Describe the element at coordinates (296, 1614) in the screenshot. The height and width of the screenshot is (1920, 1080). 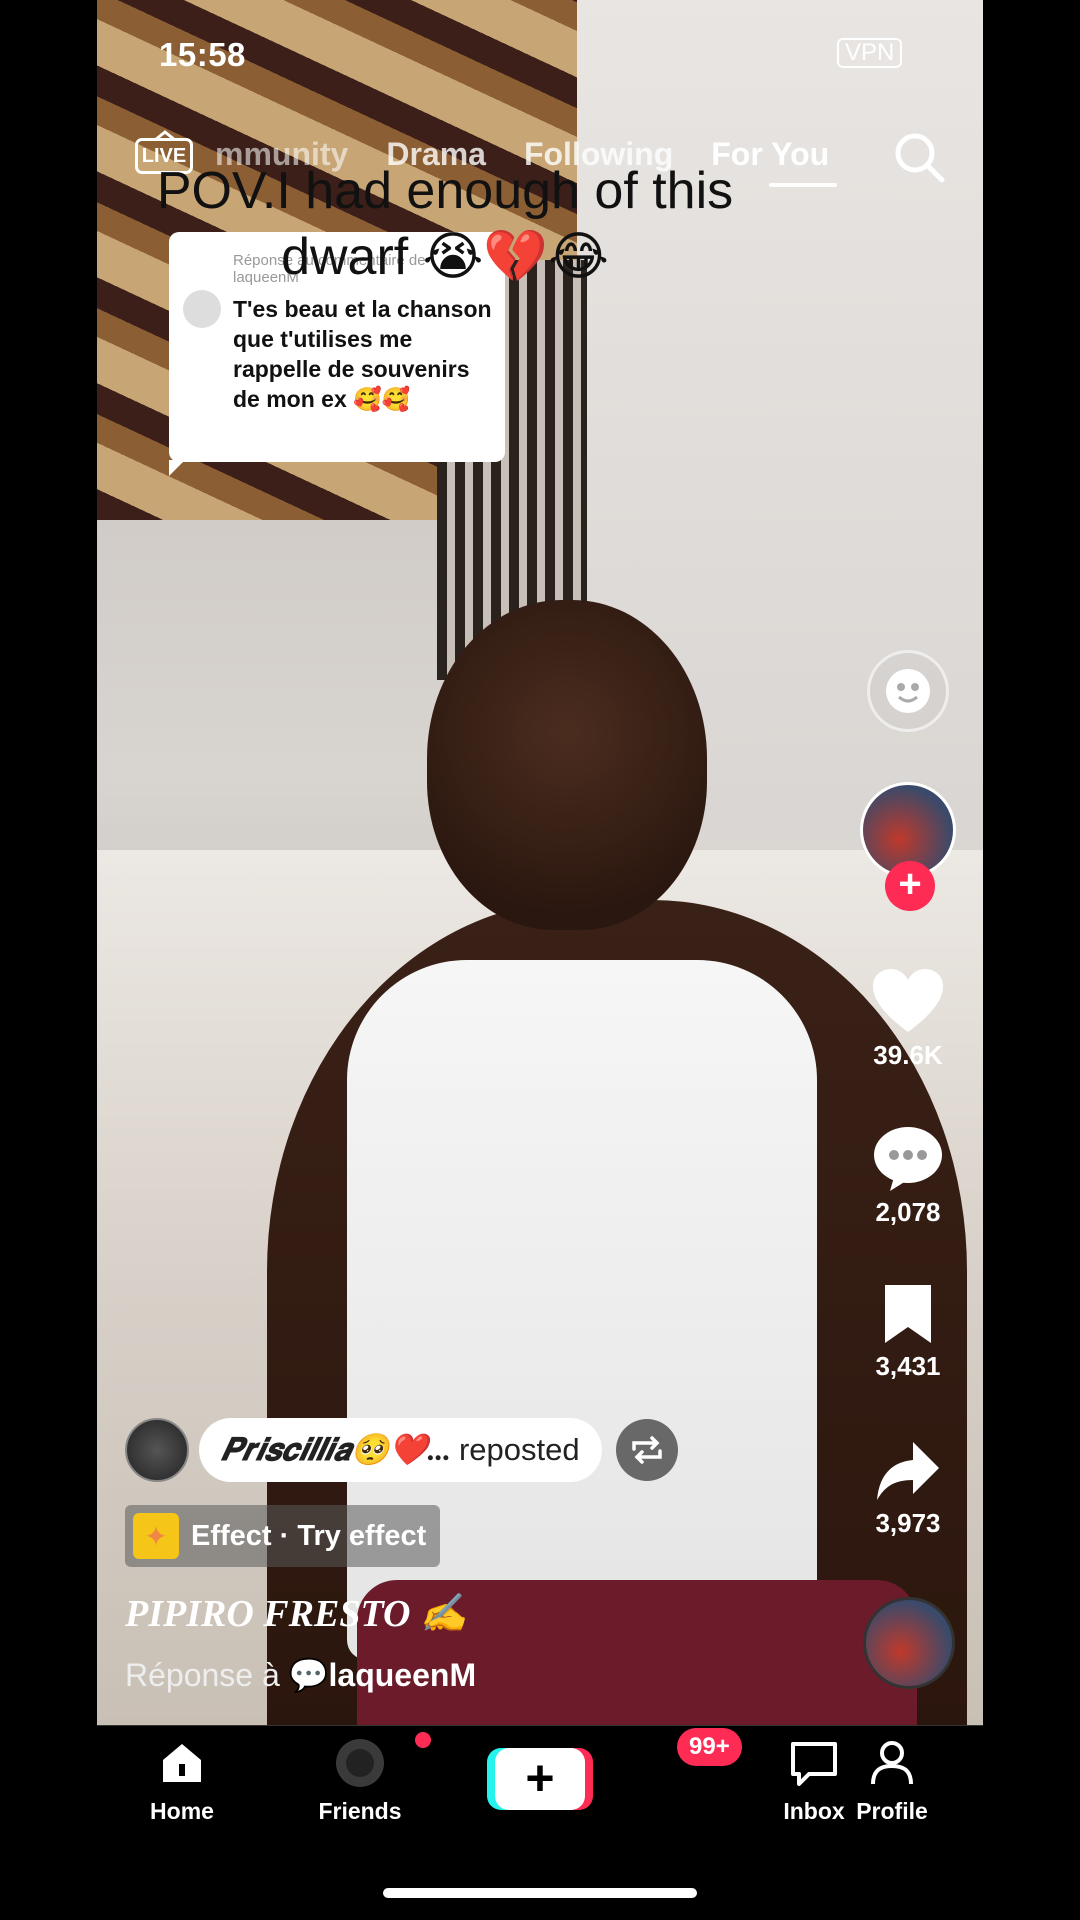
I see `creator-username: PIPIRO FRESTO ✍️` at that location.